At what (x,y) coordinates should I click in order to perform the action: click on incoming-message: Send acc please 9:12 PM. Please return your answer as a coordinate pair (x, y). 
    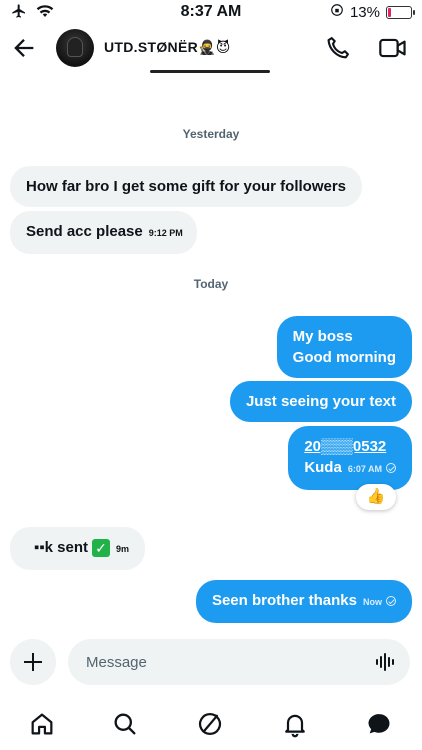
    Looking at the image, I should click on (103, 232).